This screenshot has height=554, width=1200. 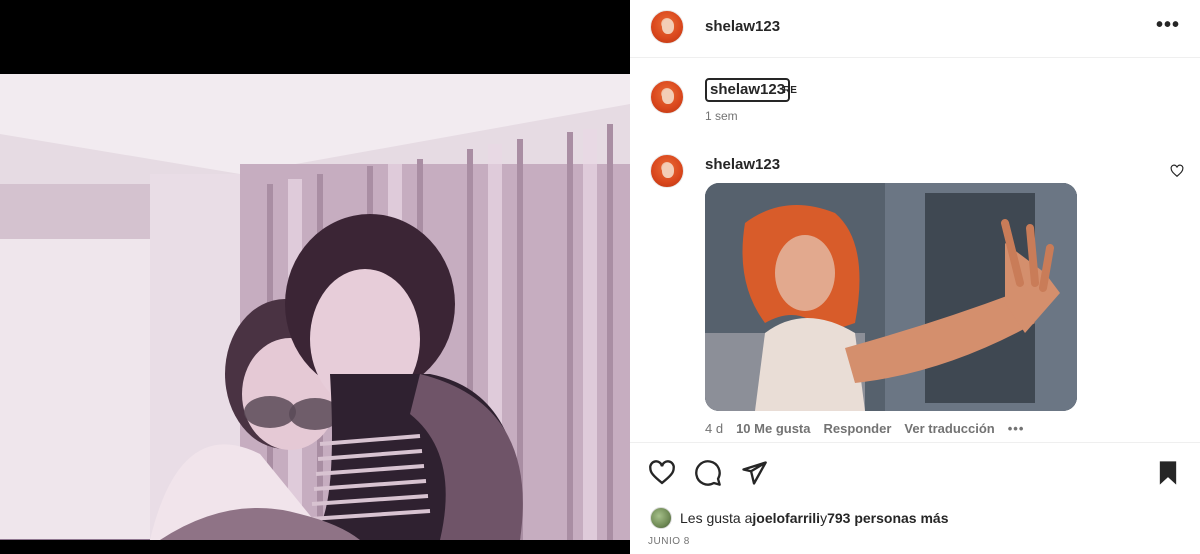 I want to click on comment-avatar, so click(x=667, y=171).